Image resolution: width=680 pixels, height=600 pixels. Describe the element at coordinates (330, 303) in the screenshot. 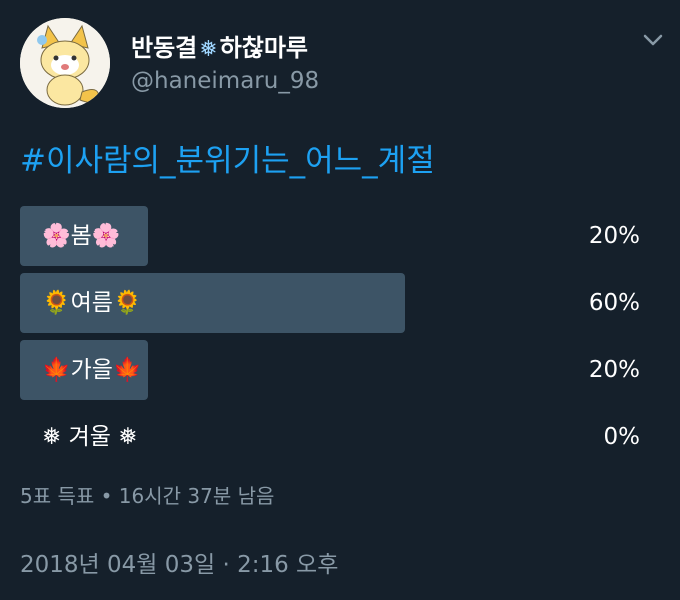

I see `poll-option: 🌻여름🌻 60%` at that location.